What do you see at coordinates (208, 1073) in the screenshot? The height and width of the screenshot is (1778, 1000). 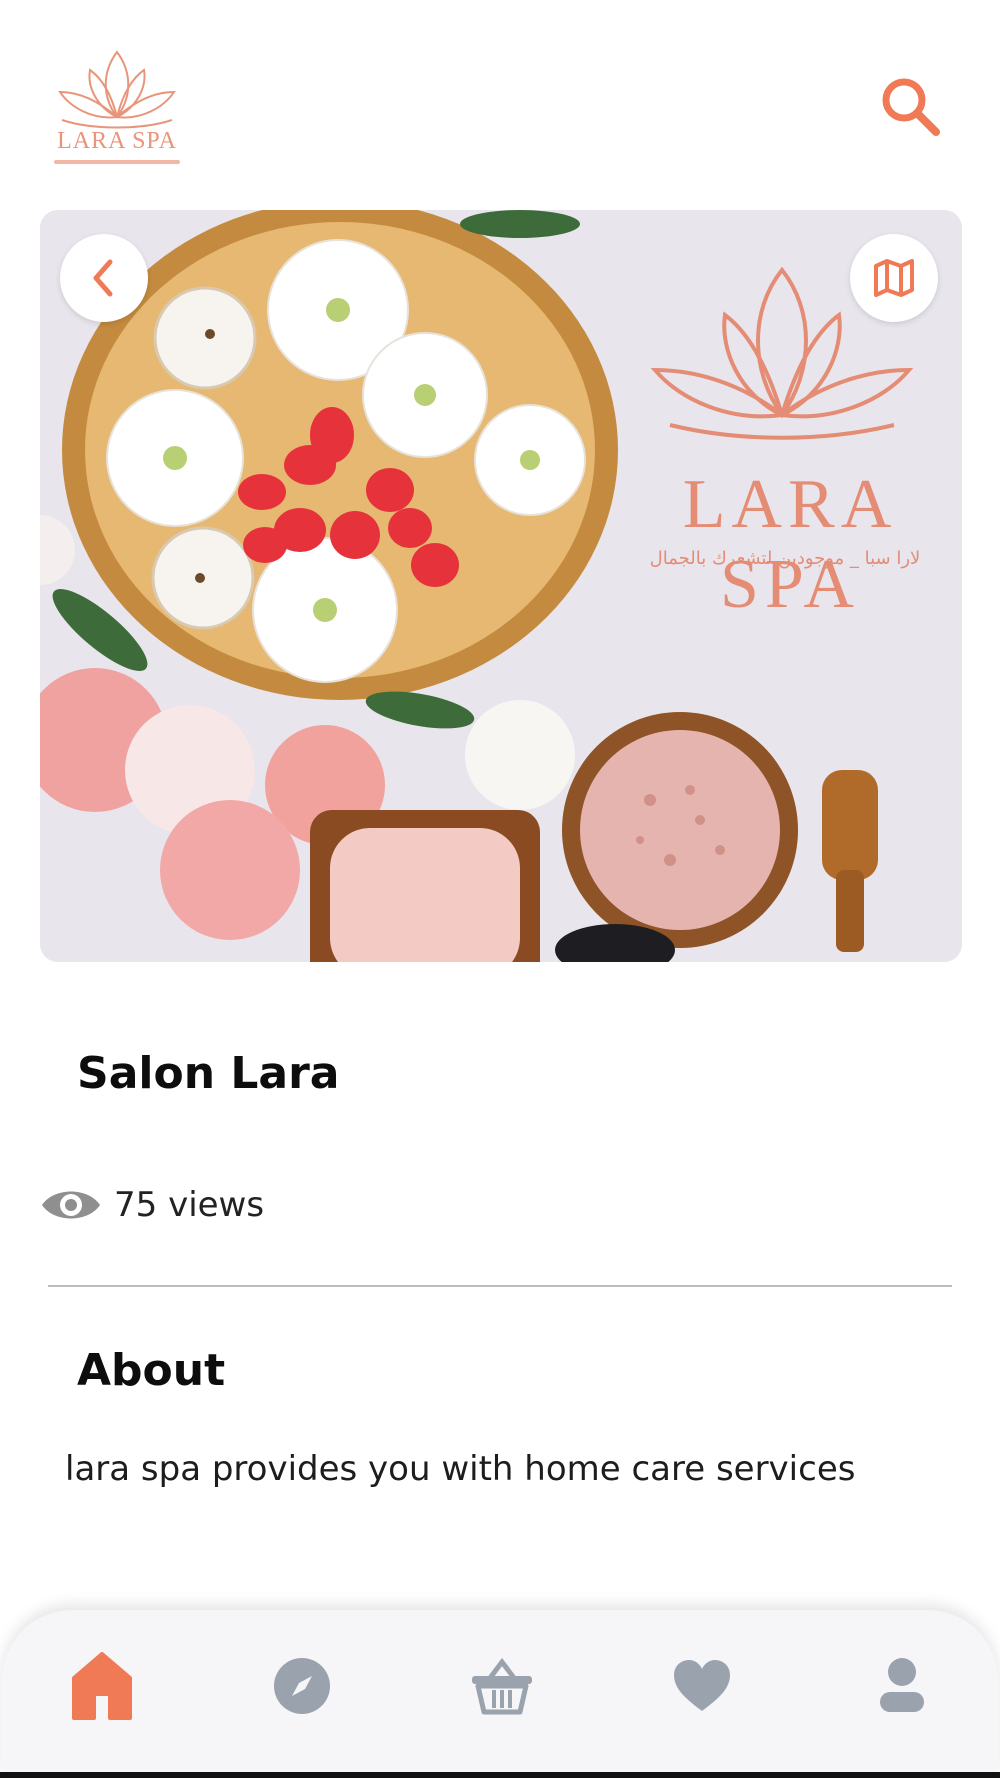 I see `salon-name: Salon Lara` at bounding box center [208, 1073].